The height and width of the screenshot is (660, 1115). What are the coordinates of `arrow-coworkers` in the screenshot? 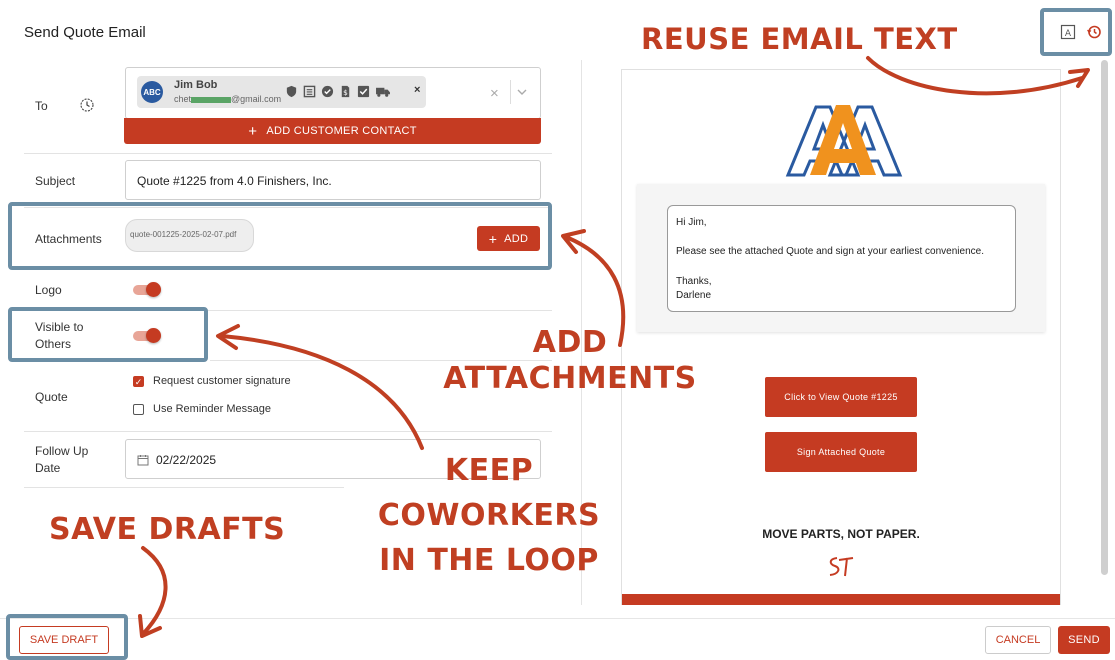 It's located at (322, 392).